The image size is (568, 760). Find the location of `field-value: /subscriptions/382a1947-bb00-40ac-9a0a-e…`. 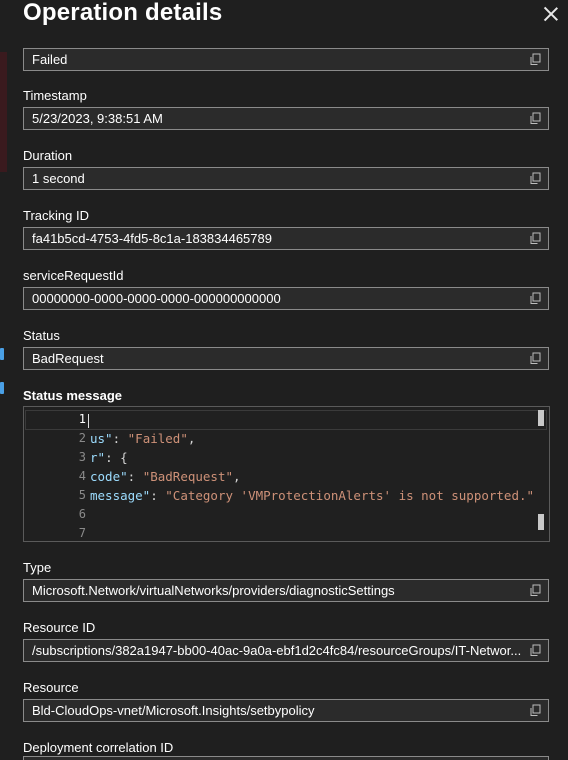

field-value: /subscriptions/382a1947-bb00-40ac-9a0a-e… is located at coordinates (277, 650).